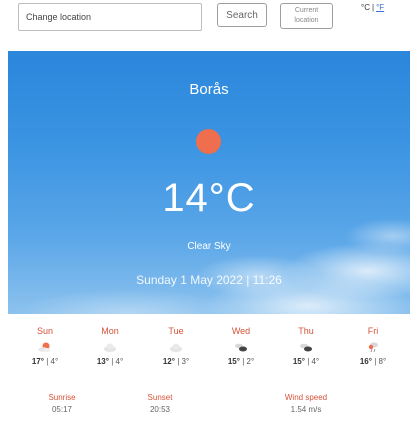  I want to click on weather-condition: Clear Sky, so click(209, 246).